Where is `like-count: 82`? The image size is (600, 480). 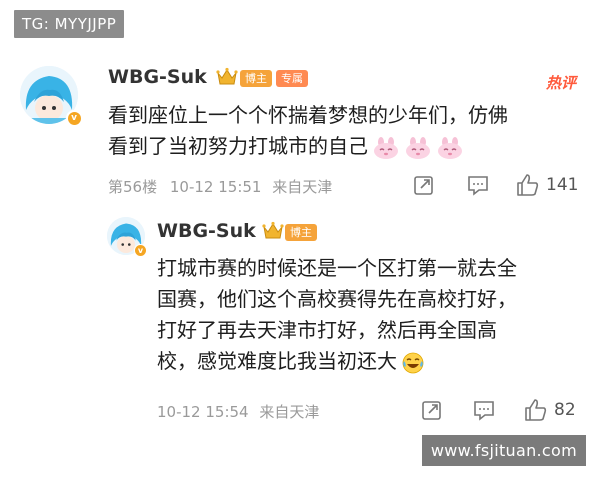
like-count: 82 is located at coordinates (565, 410).